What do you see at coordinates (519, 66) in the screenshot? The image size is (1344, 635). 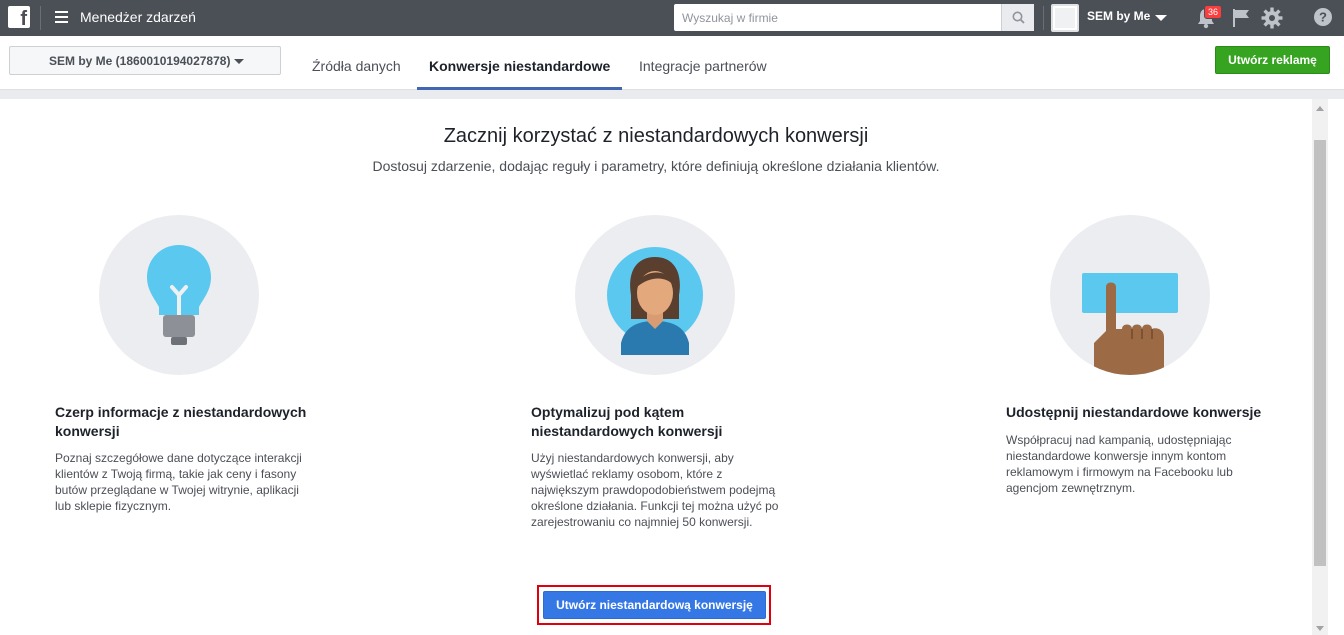 I see `tab-custom-conversions: Konwersje niestandardowe` at bounding box center [519, 66].